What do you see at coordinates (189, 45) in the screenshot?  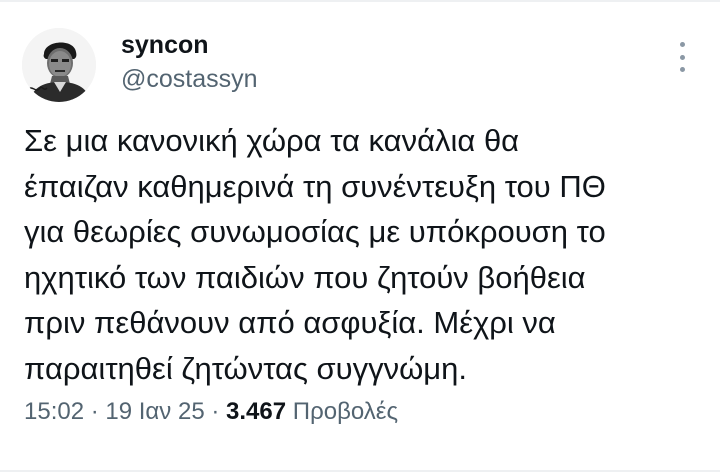 I see `display-name: syncon` at bounding box center [189, 45].